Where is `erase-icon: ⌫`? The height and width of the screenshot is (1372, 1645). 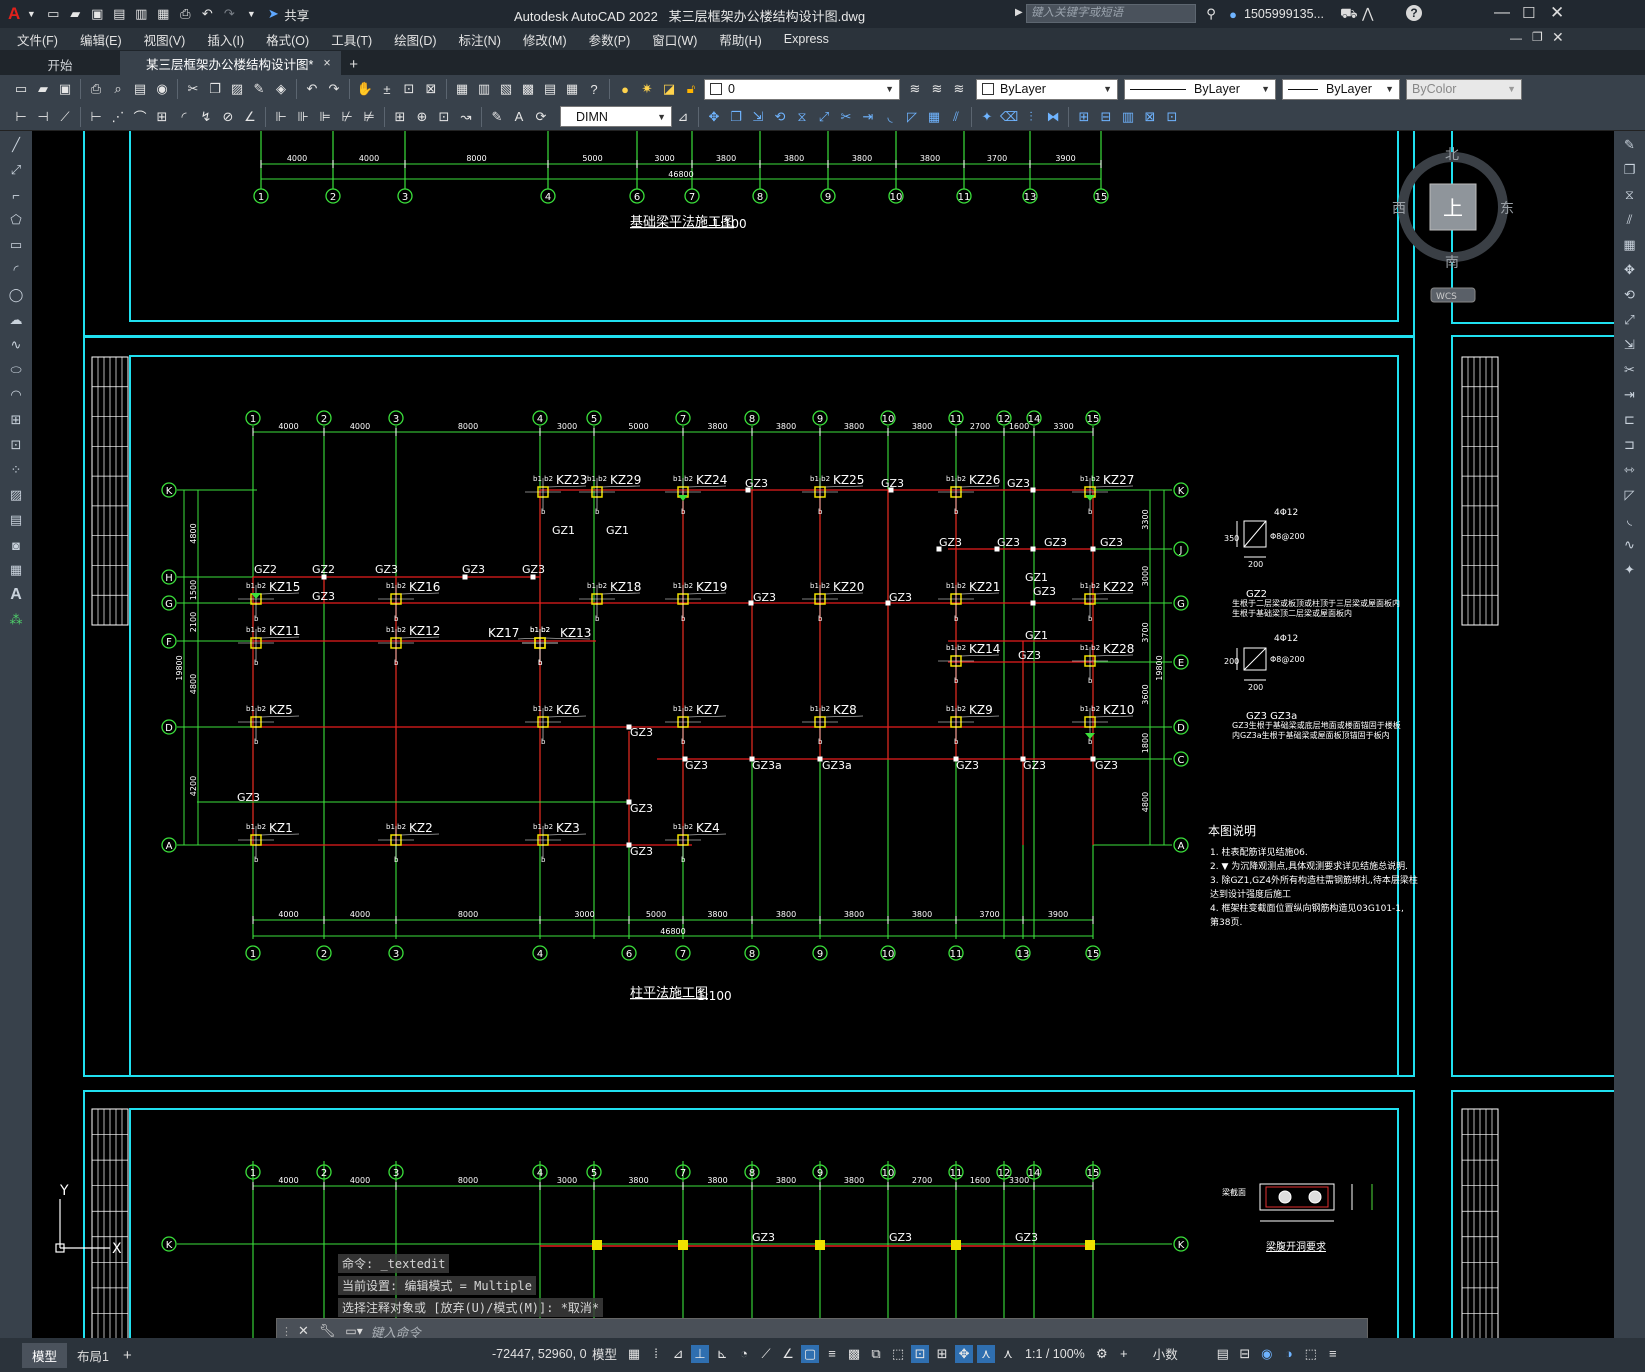 erase-icon: ⌫ is located at coordinates (1009, 117).